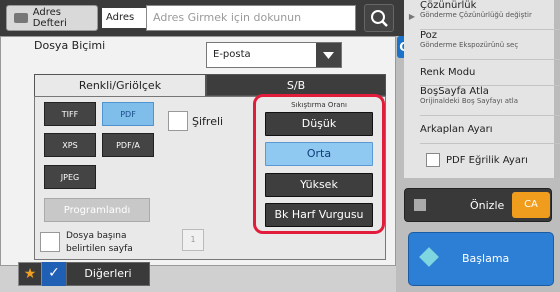 The image size is (560, 292). I want to click on setting-color-mode-title: Renk Modu, so click(448, 72).